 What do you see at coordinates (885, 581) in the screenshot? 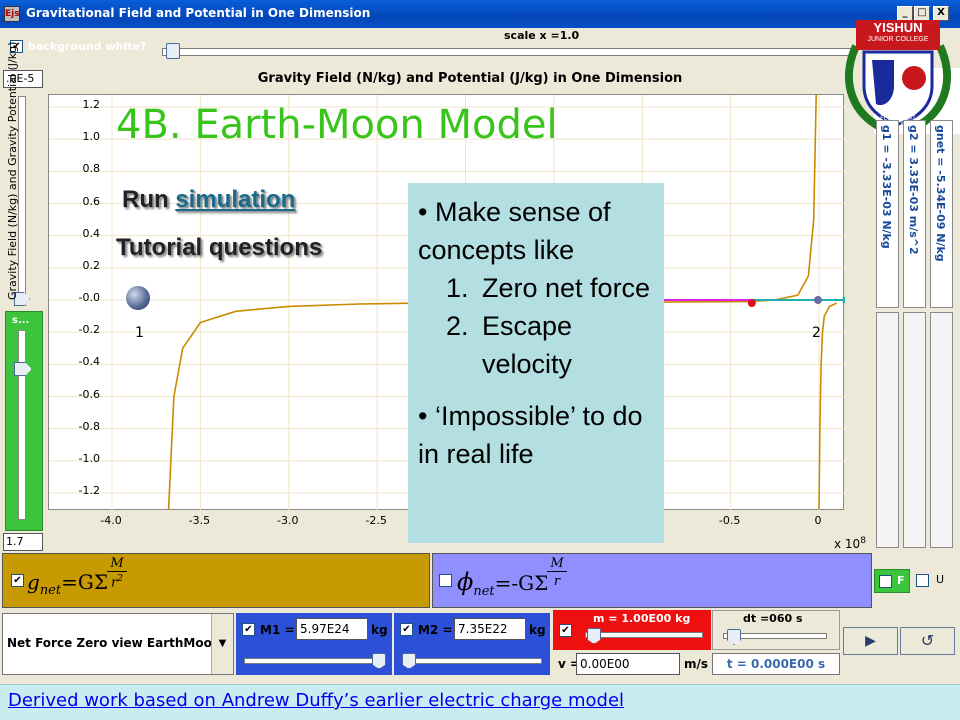
I see `f-checkbox` at bounding box center [885, 581].